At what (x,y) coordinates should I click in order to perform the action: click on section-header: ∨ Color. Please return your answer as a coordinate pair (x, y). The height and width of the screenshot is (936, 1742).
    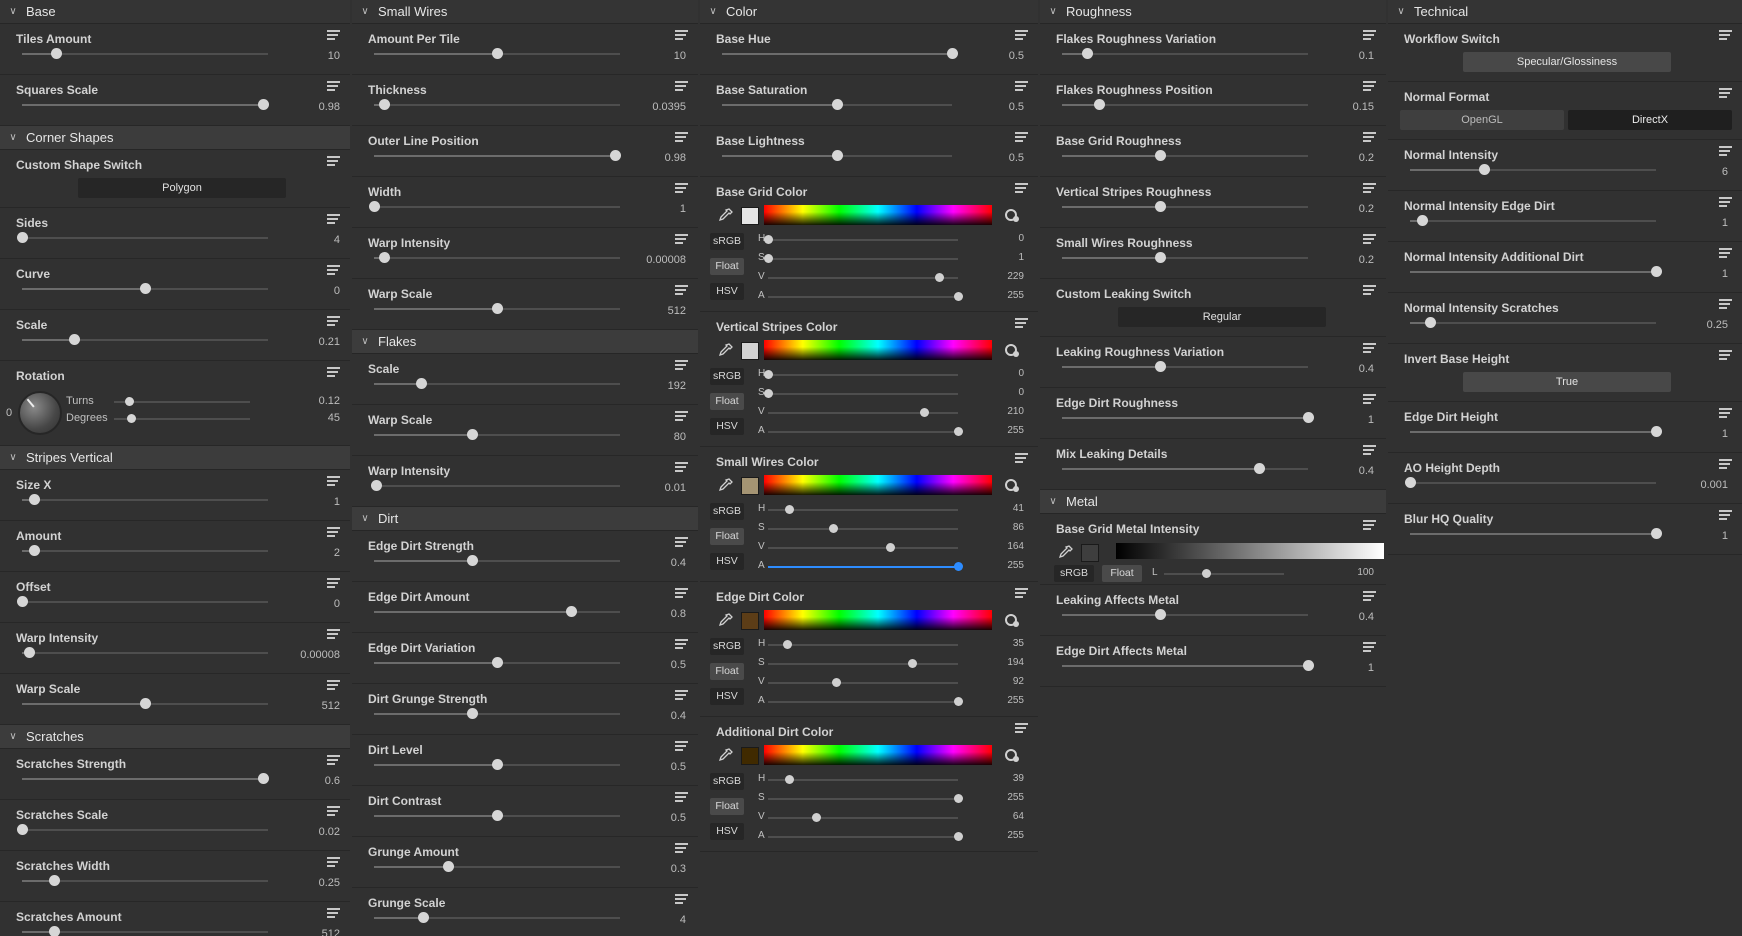
    Looking at the image, I should click on (869, 12).